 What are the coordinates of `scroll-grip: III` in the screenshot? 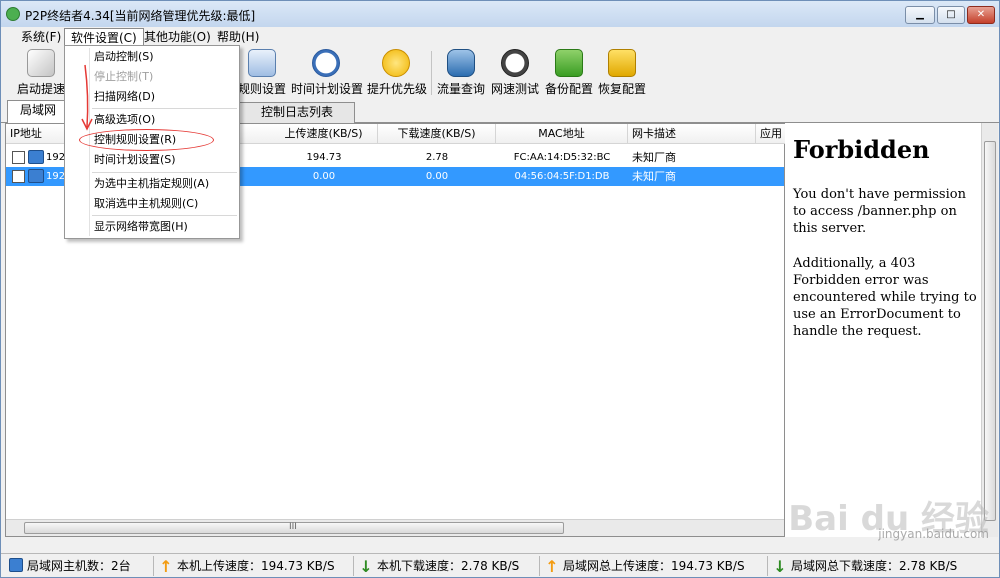 It's located at (293, 527).